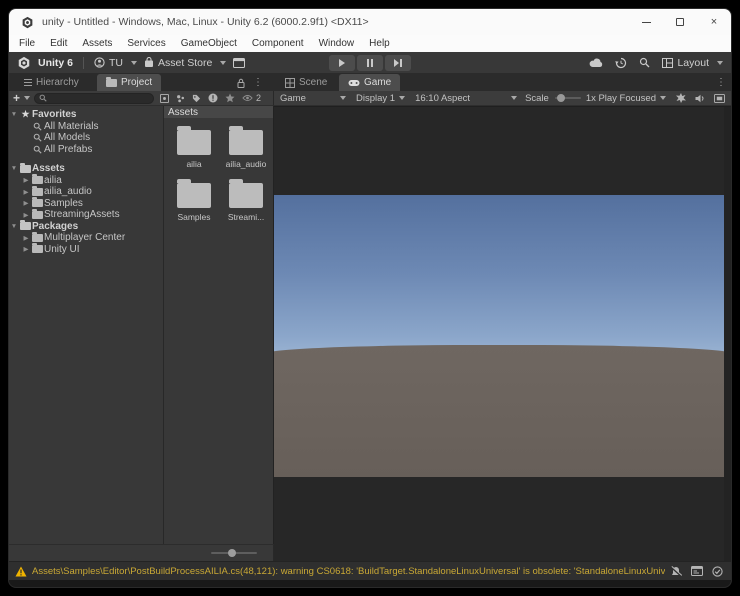  I want to click on play-focused-dropdown: Play Focused, so click(632, 98).